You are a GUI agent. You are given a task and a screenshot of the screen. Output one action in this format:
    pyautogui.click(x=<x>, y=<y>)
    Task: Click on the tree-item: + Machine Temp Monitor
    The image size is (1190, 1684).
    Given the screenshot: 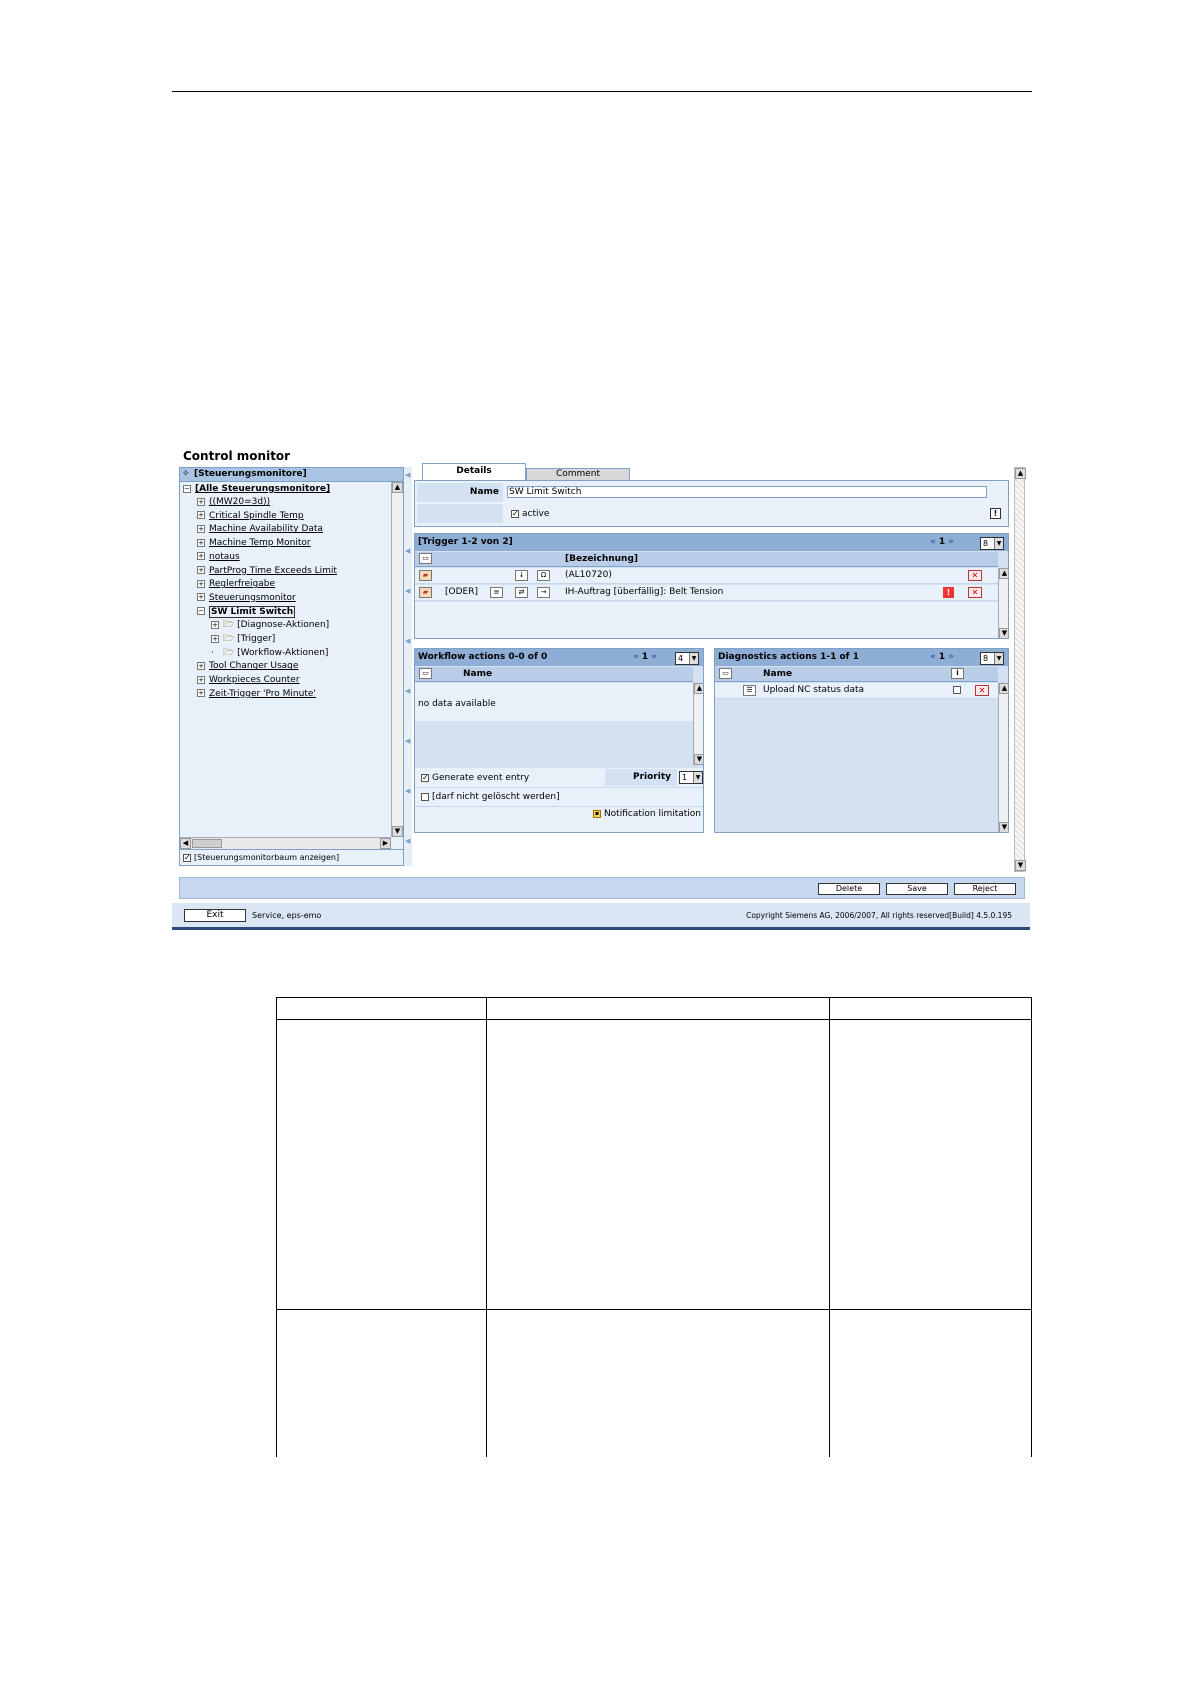 What is the action you would take?
    pyautogui.click(x=254, y=543)
    